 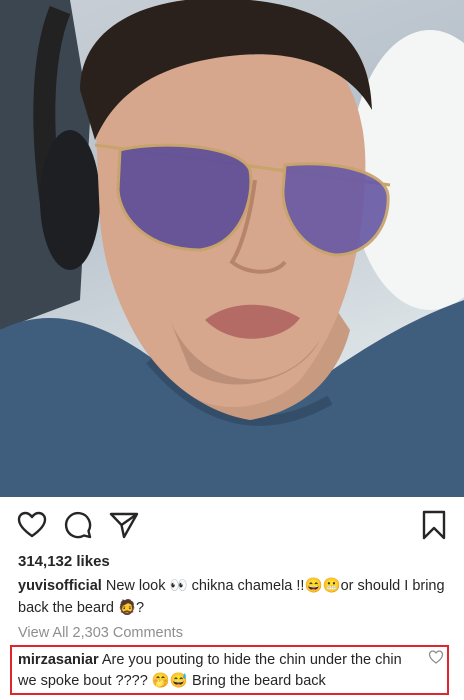 I want to click on share-button, so click(x=124, y=525).